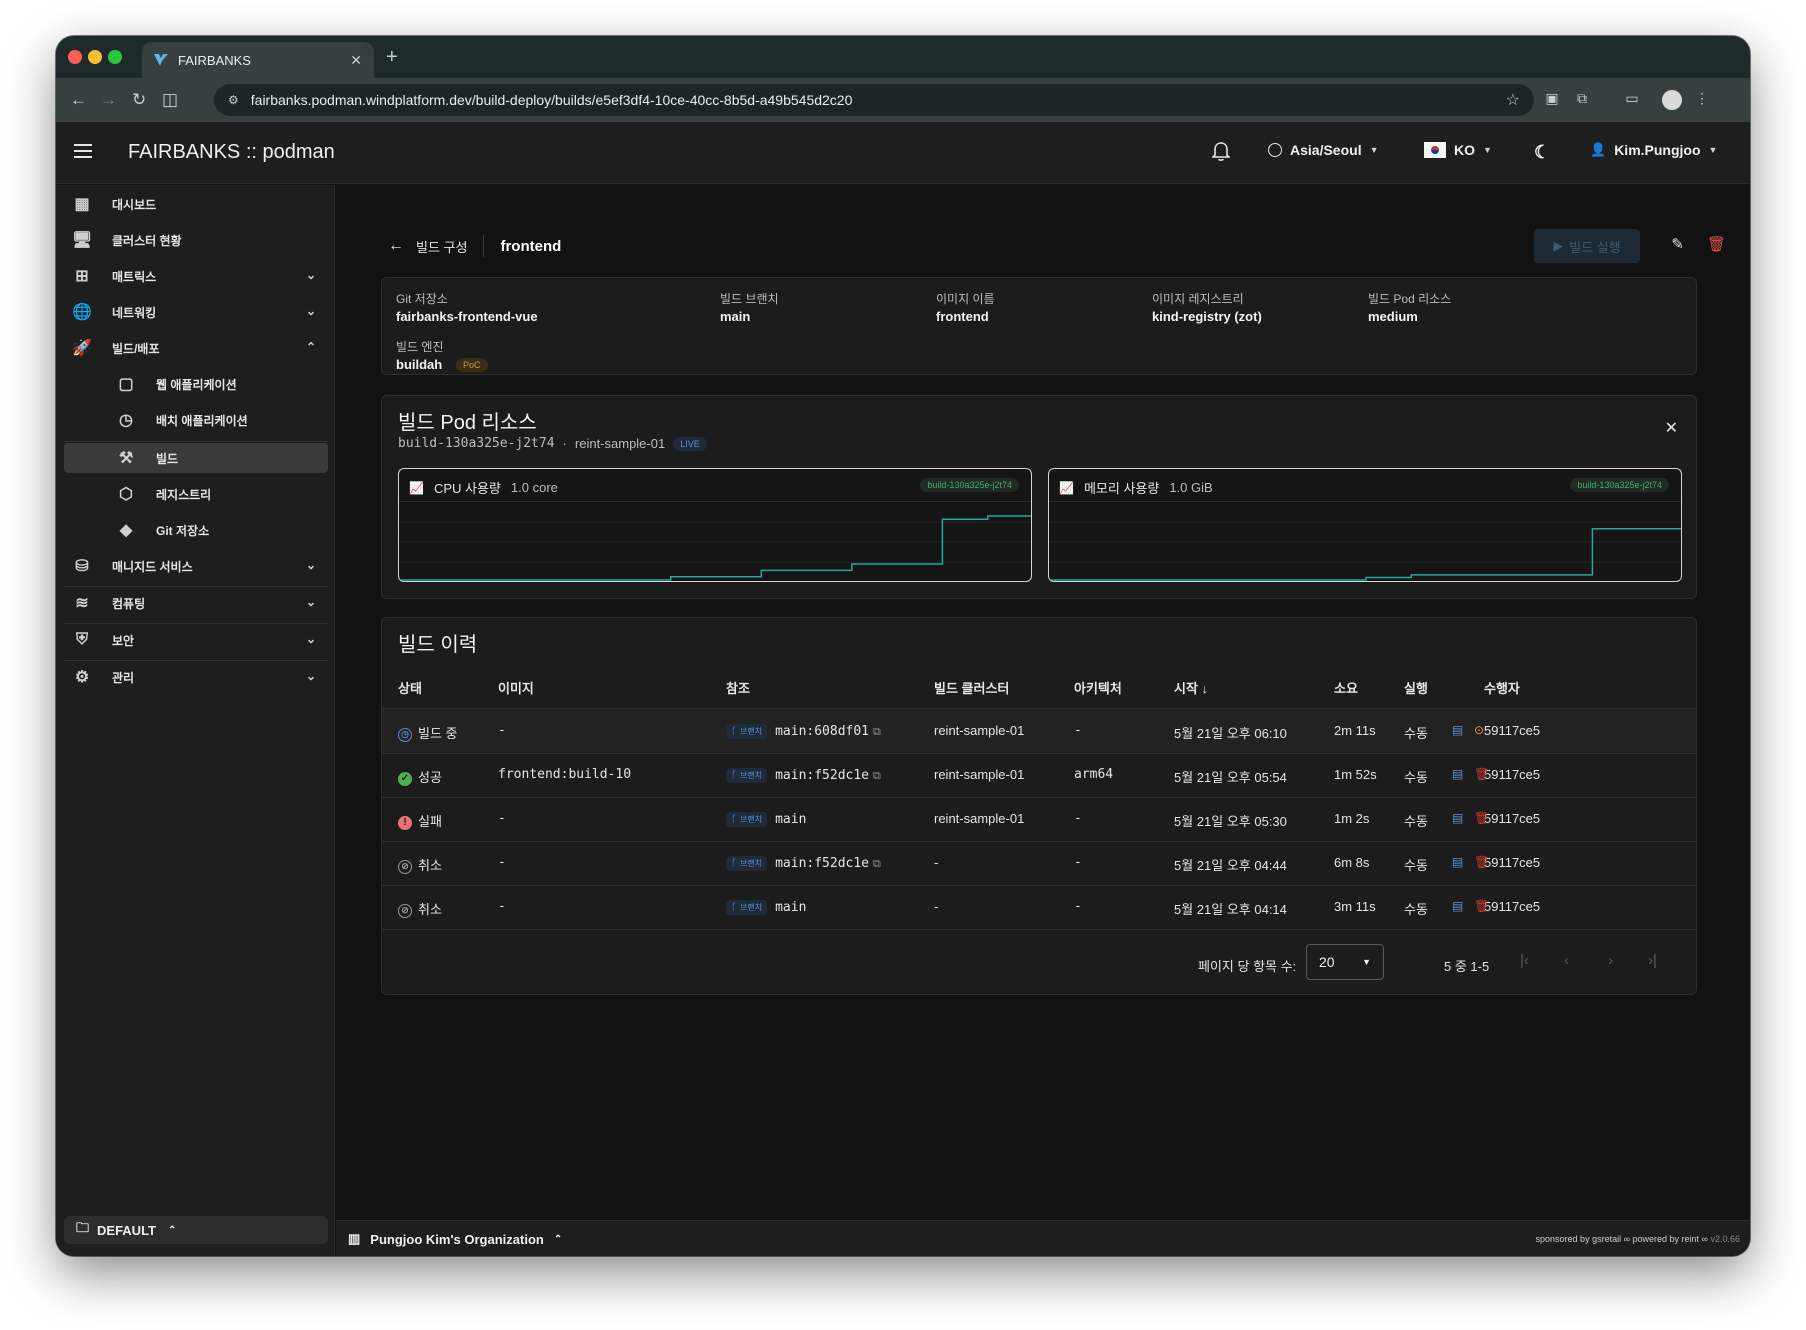 This screenshot has width=1806, height=1330. Describe the element at coordinates (196, 420) in the screenshot. I see `sidebar-item-batch-apps: ◷ 배치 애플리케이션` at that location.